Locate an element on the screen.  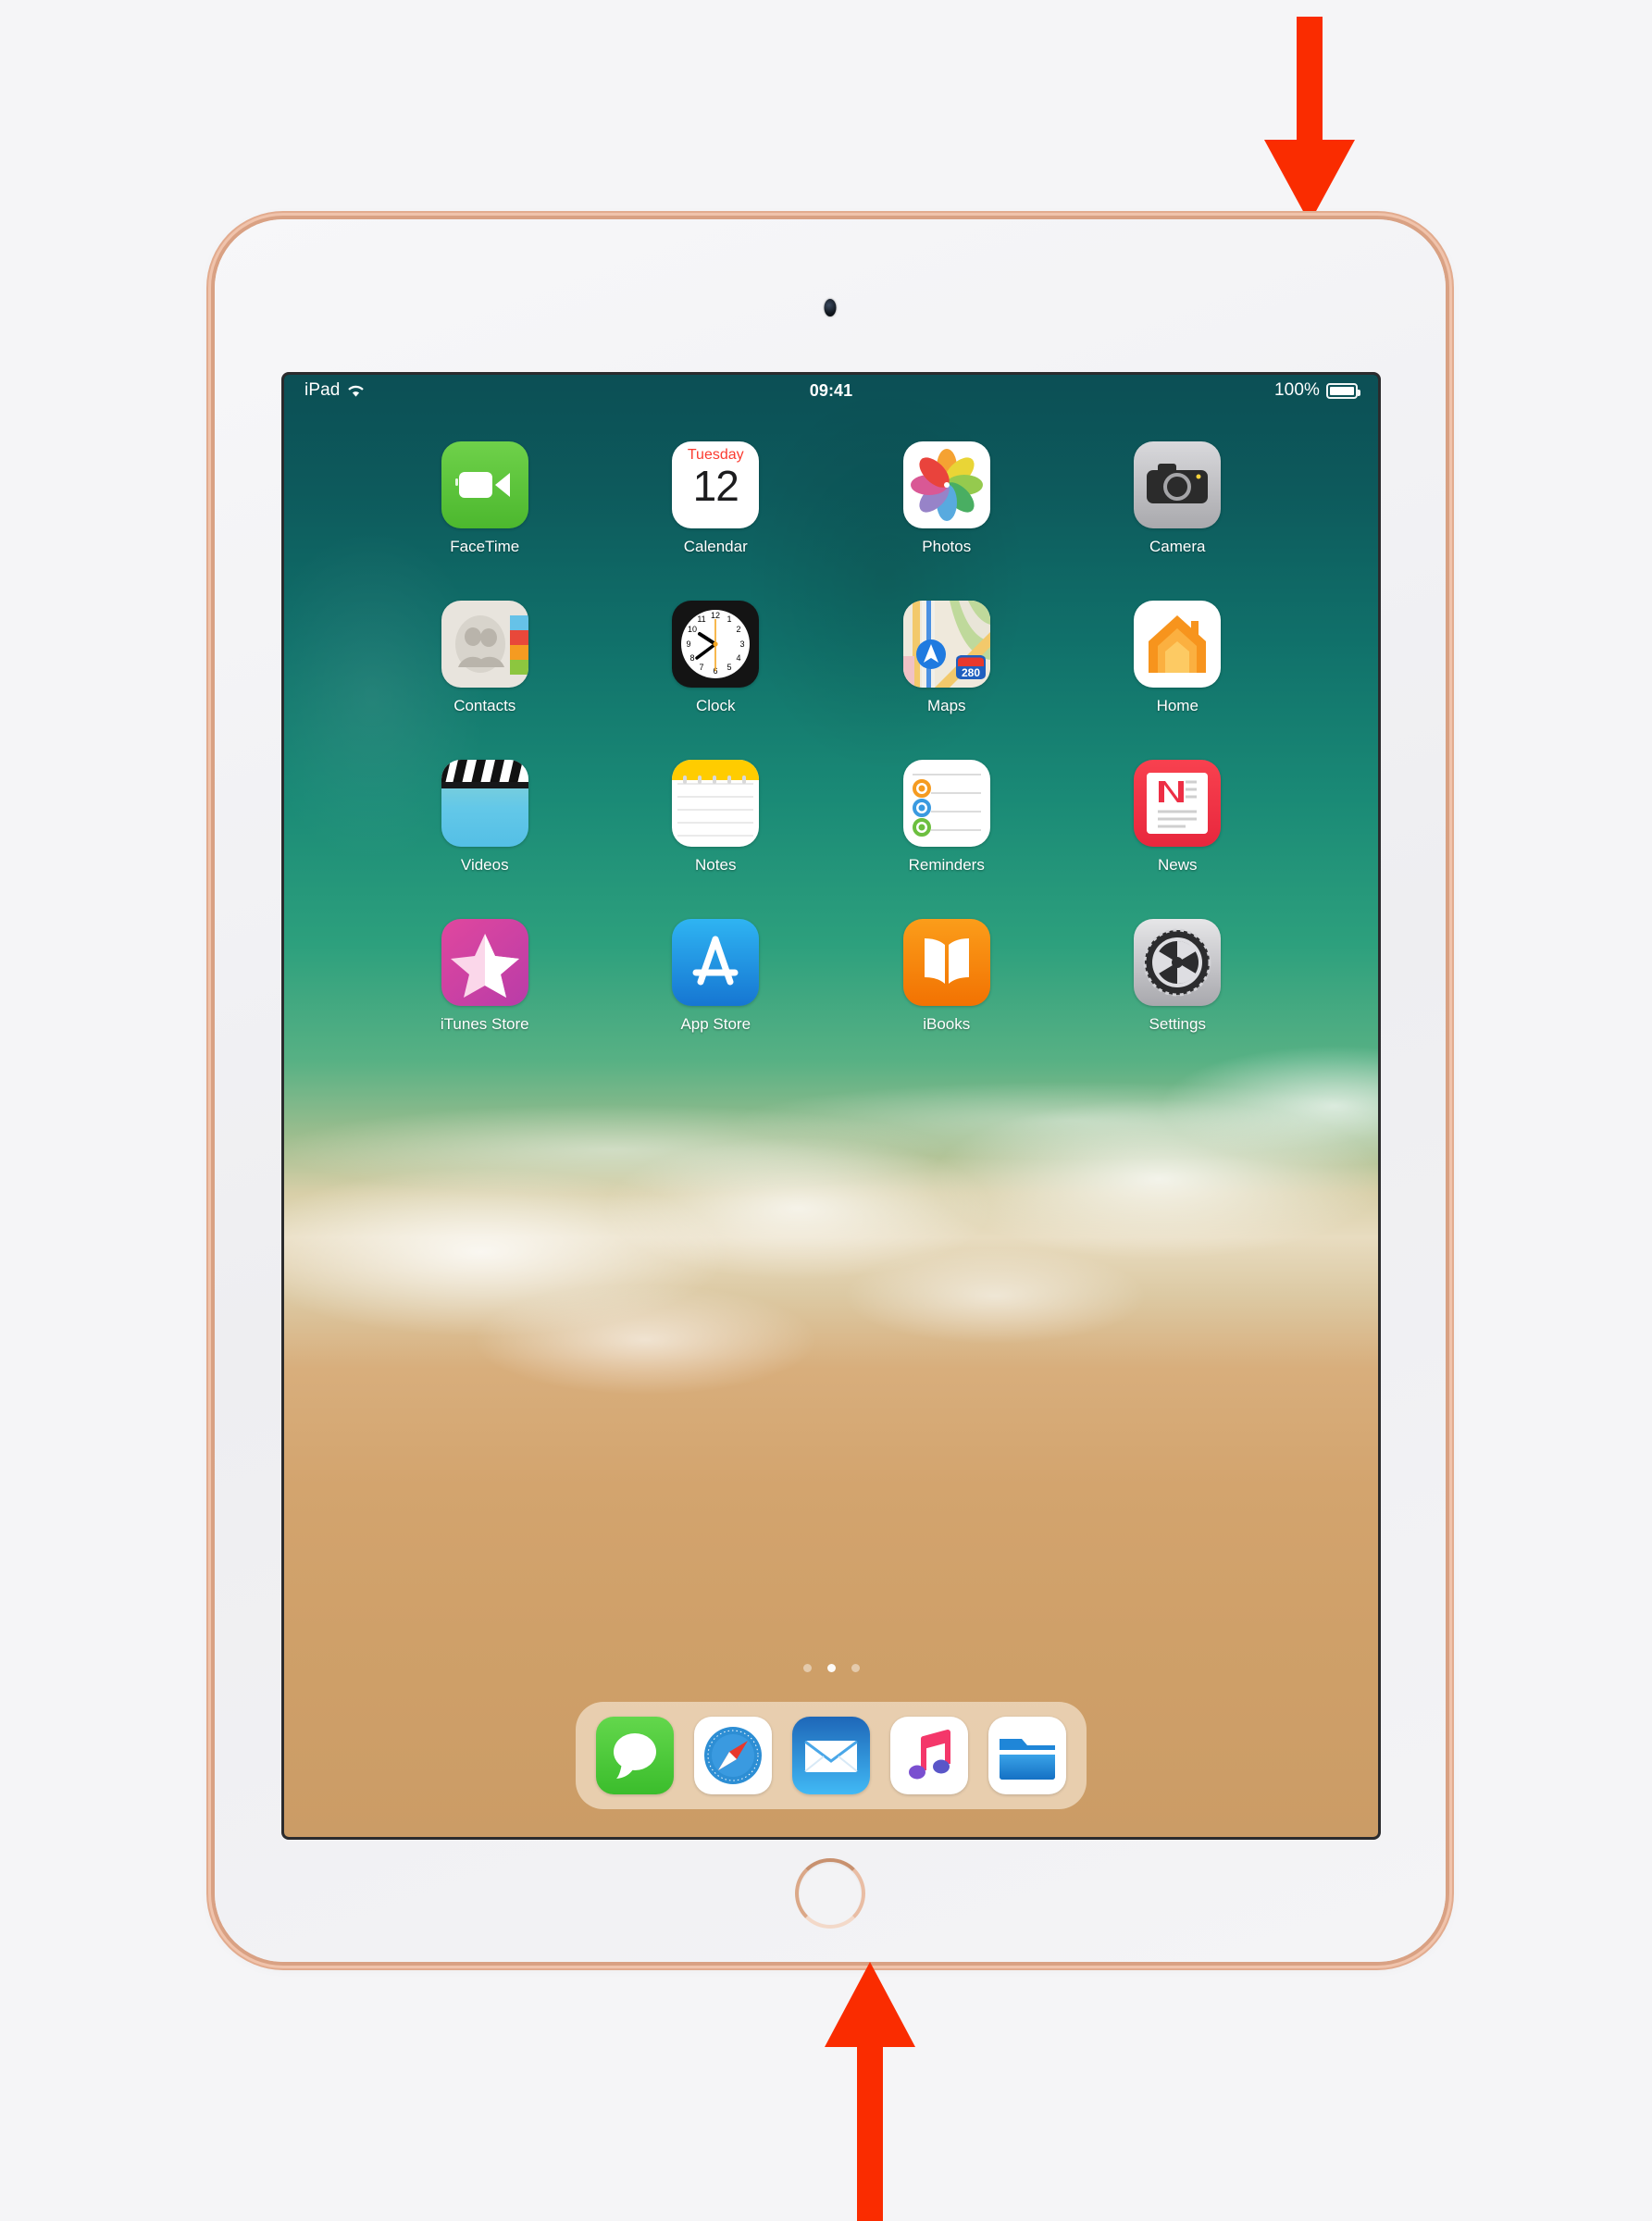
app-label: Clock is located at coordinates (715, 705).